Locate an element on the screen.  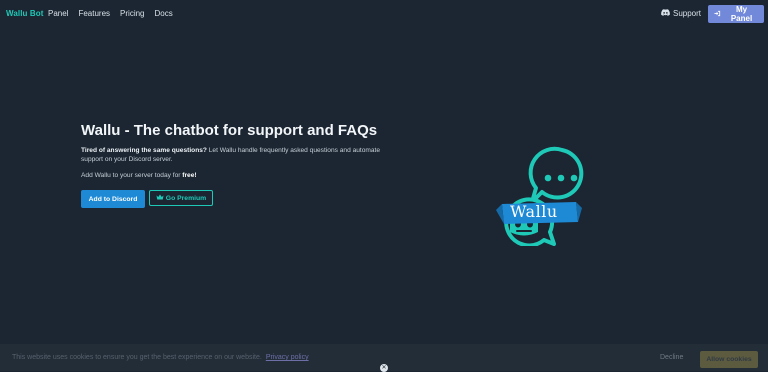
hero-cta-free: free! is located at coordinates (189, 175).